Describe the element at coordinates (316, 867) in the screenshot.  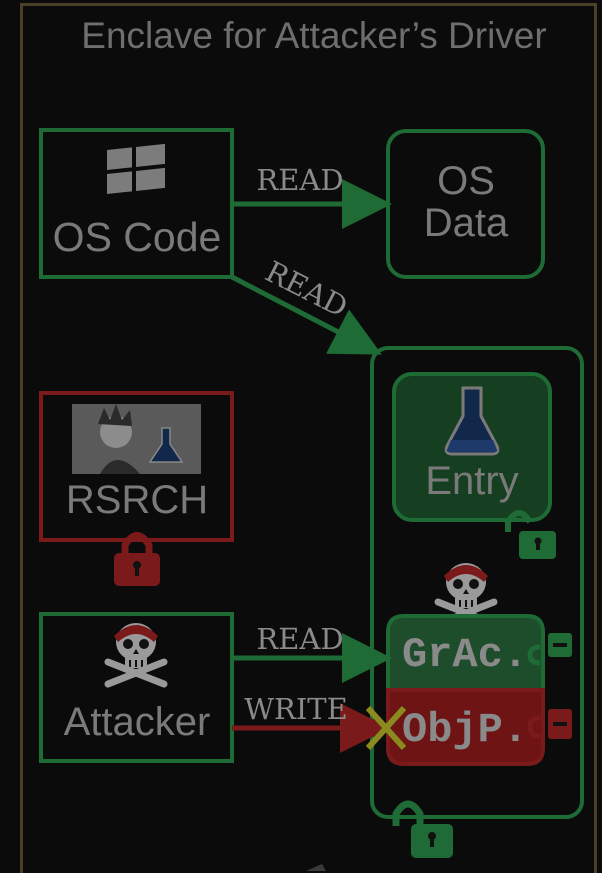
I see `bottom-edge-mark` at that location.